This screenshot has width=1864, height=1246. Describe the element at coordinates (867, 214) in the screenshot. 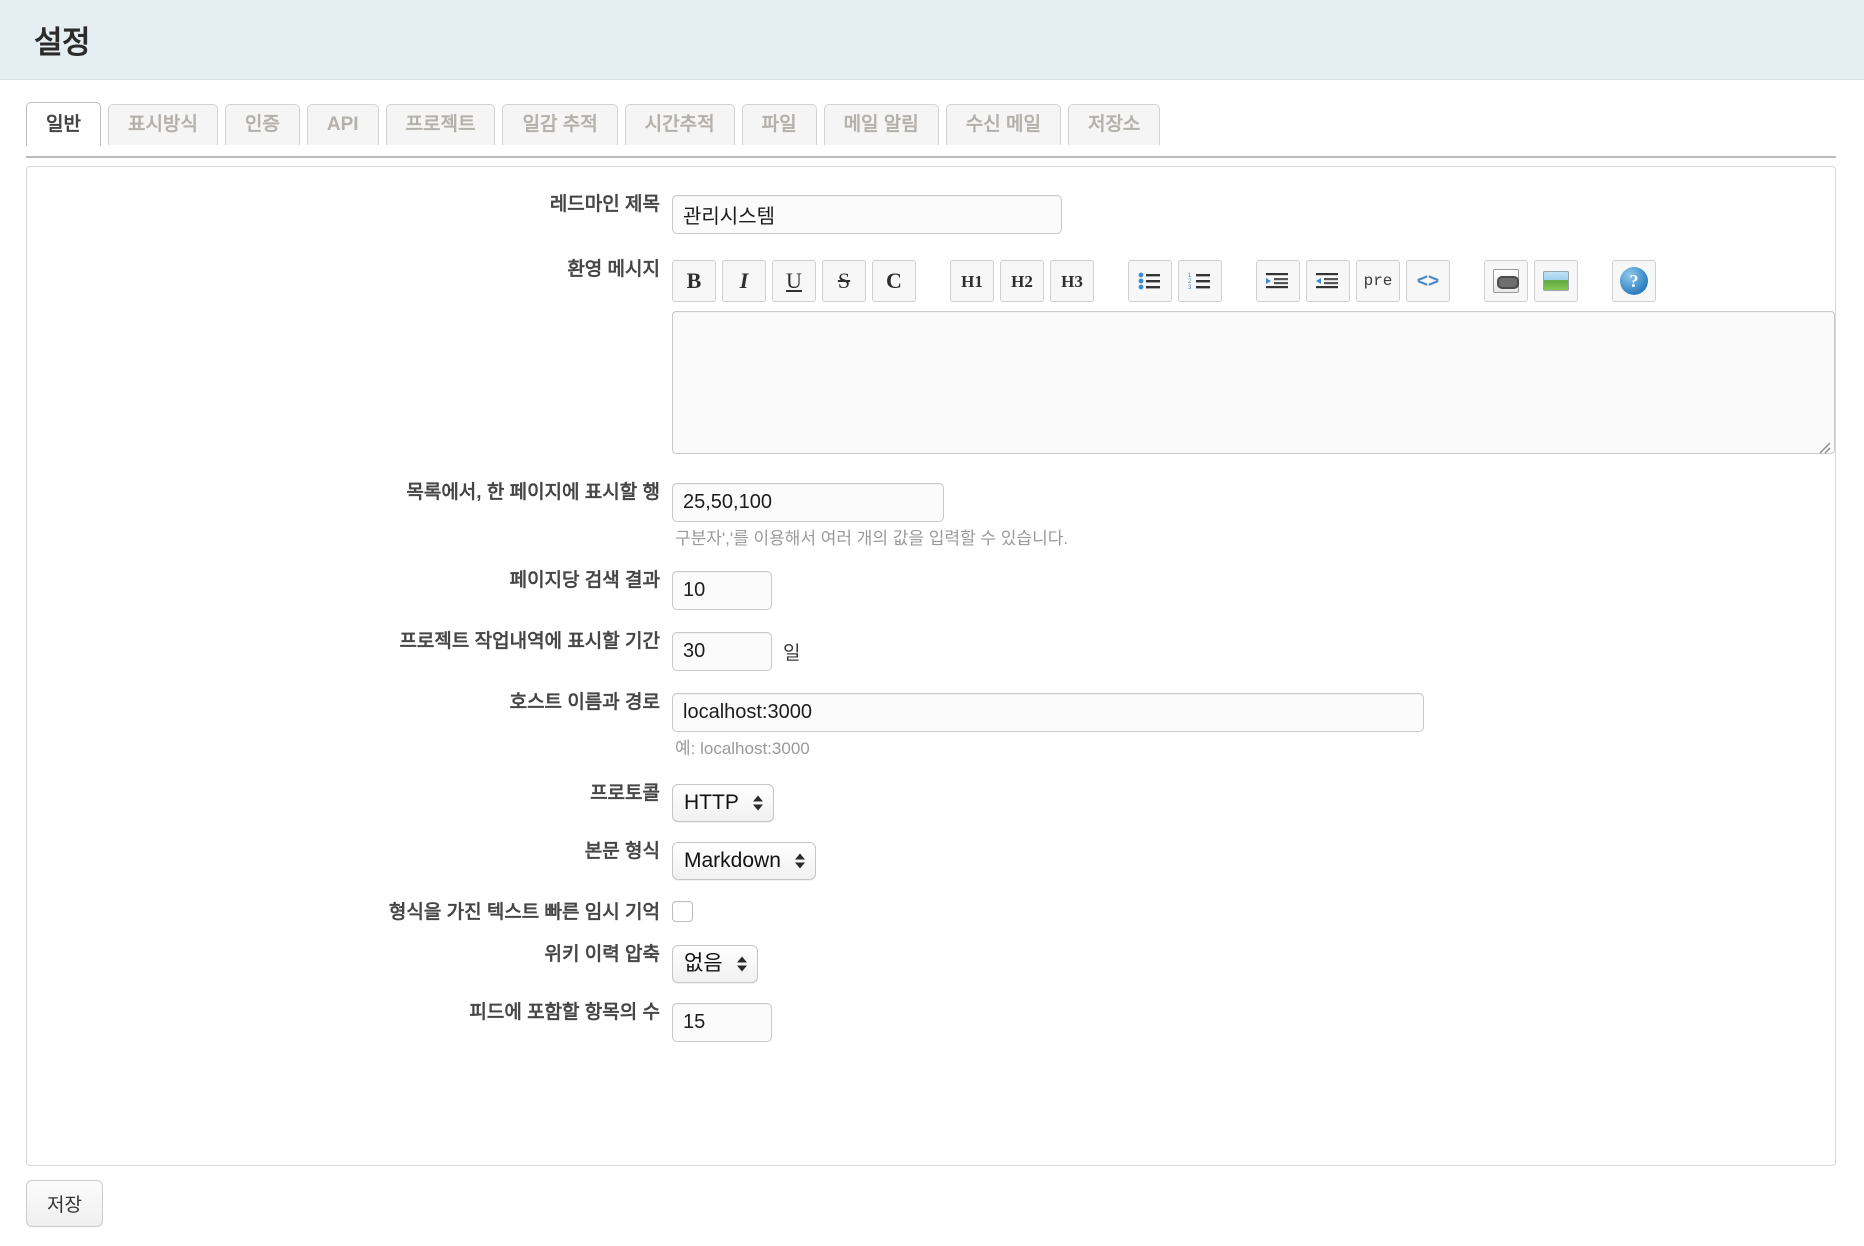

I see `app-title-input` at that location.